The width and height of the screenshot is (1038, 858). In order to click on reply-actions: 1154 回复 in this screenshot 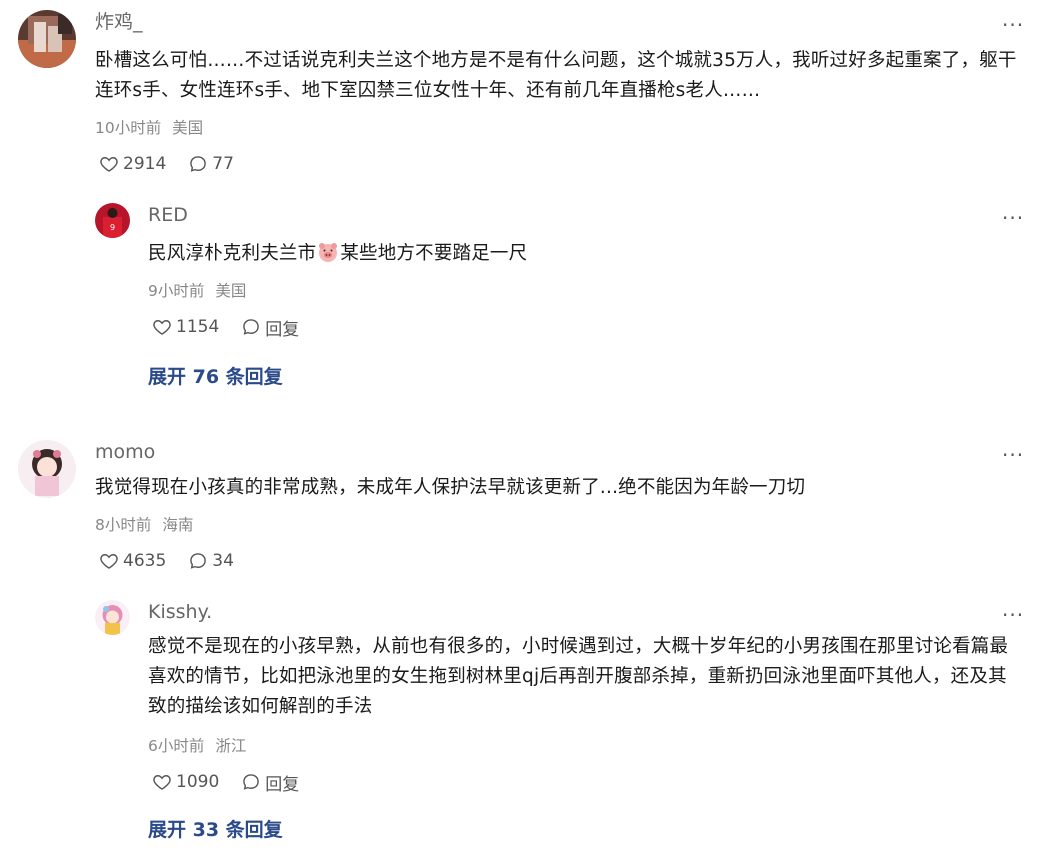, I will do `click(236, 327)`.